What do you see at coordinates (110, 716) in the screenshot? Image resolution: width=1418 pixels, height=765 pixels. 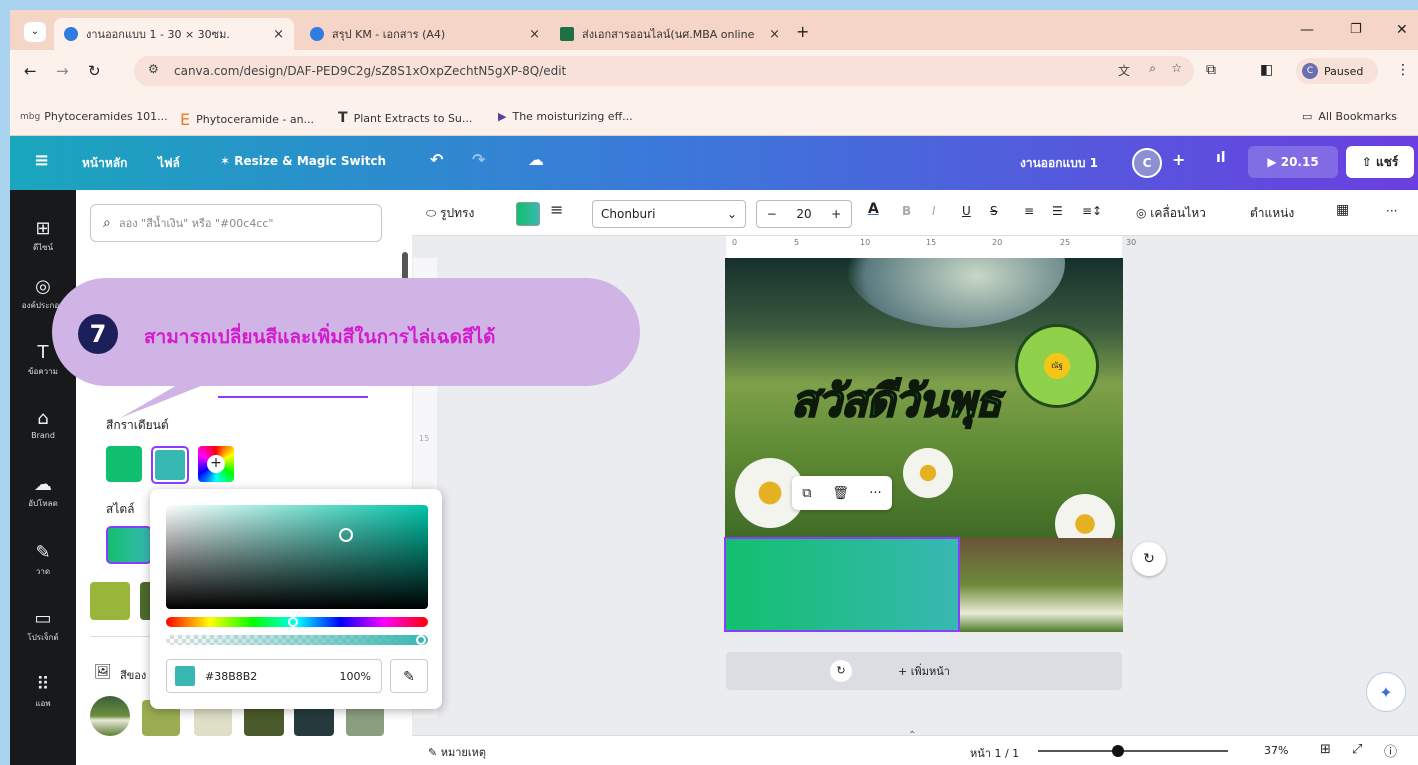 I see `photo-thumbnail` at bounding box center [110, 716].